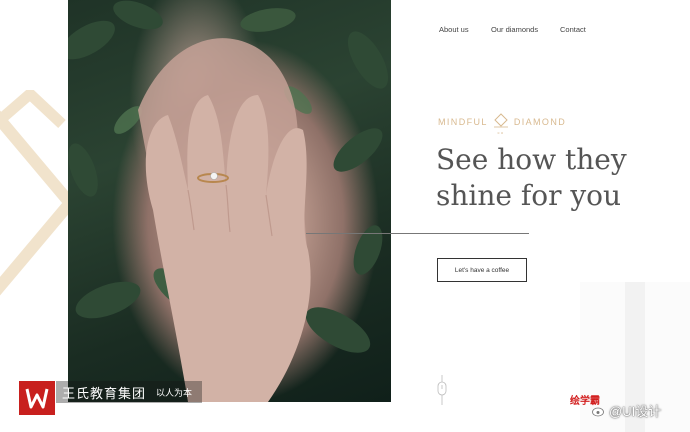 The width and height of the screenshot is (690, 432). I want to click on watermark-weibo: @UI设计, so click(626, 410).